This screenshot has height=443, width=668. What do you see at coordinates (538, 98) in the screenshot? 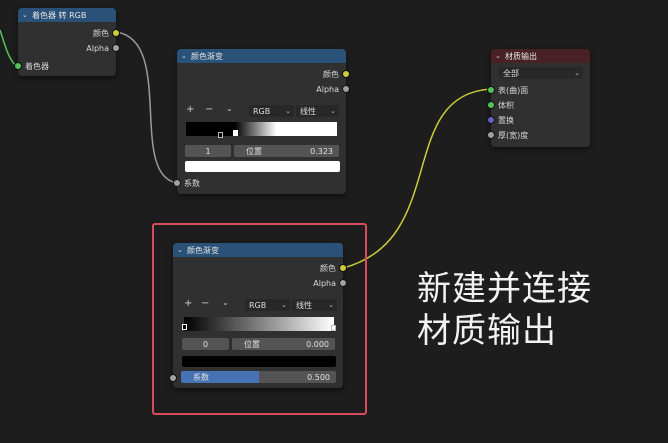
I see `node-material-output: ⌄ 材质输出 全部 ⌄ 表(曲)面 体积 置换 厚(宽)度` at bounding box center [538, 98].